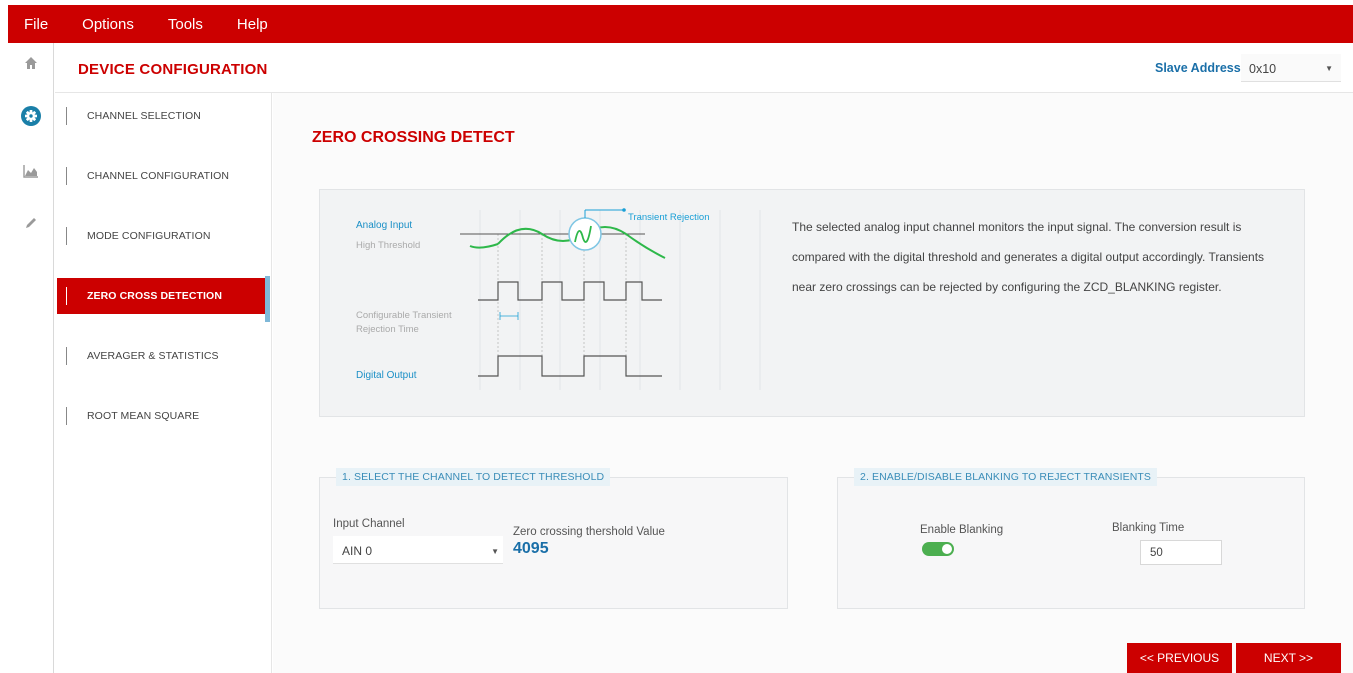 The image size is (1353, 673). I want to click on menu-options: Options, so click(108, 24).